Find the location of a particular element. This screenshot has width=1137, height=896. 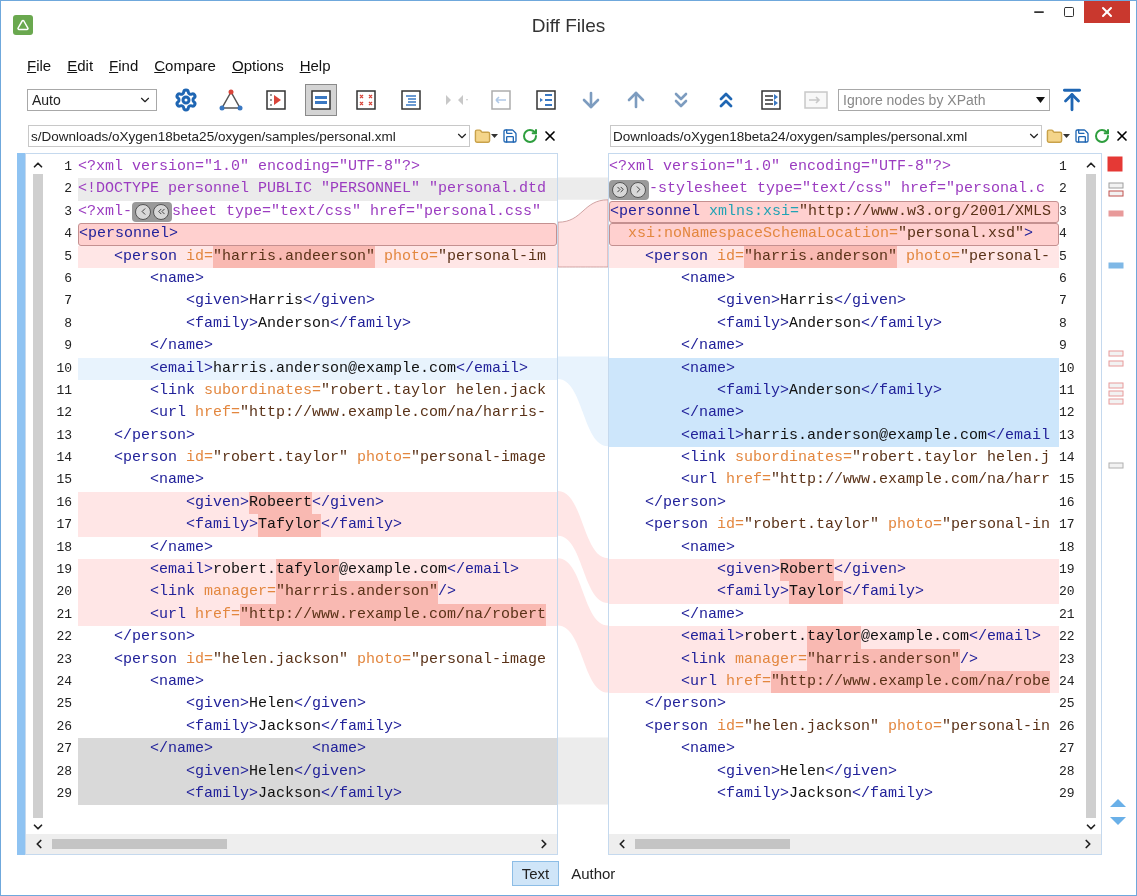

line-number: 16 is located at coordinates (63, 502).